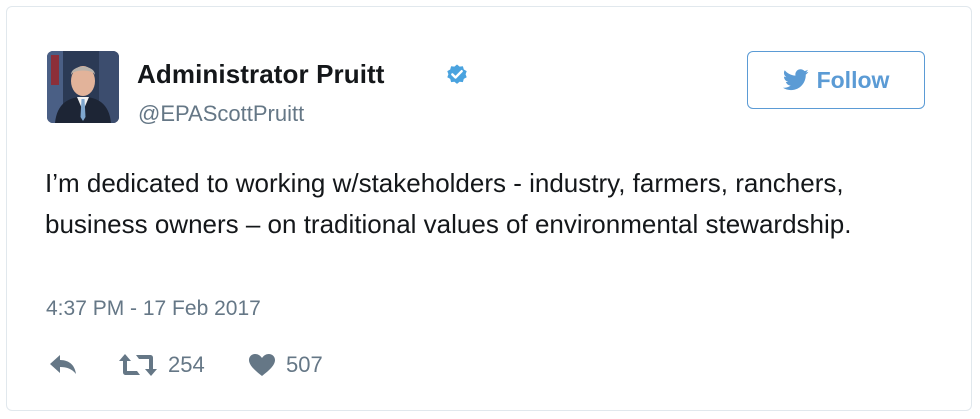 The width and height of the screenshot is (980, 419). I want to click on screen-name: @EPAScottPruitt, so click(221, 114).